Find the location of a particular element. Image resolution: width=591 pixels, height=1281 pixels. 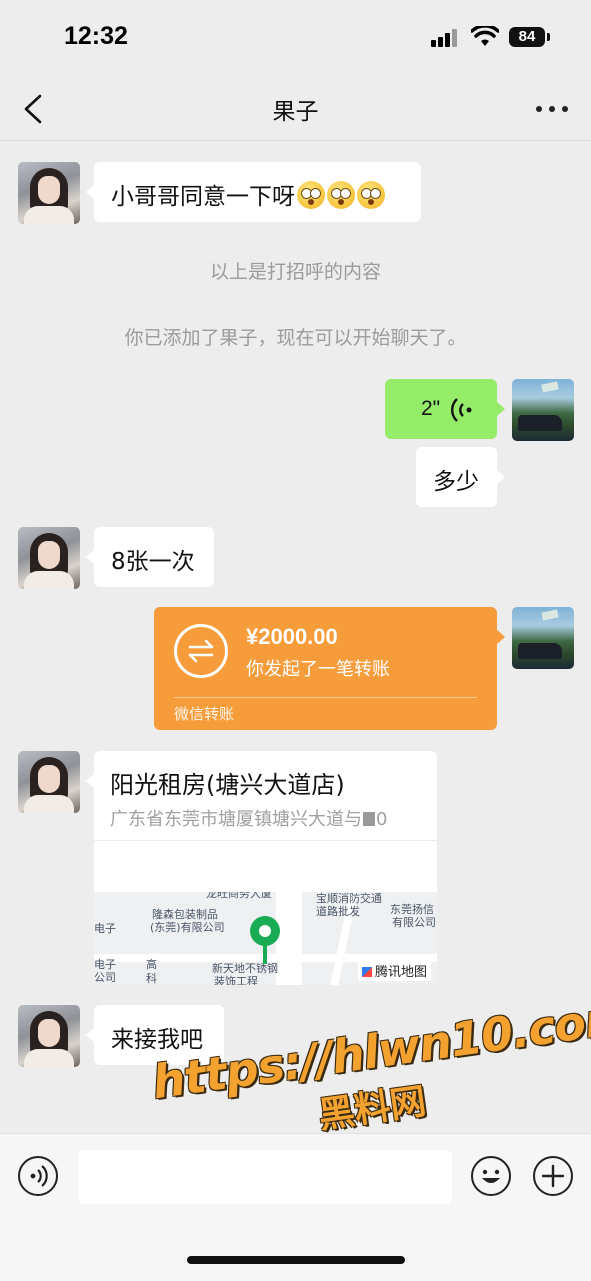

map-label: 道路批发 is located at coordinates (338, 911).